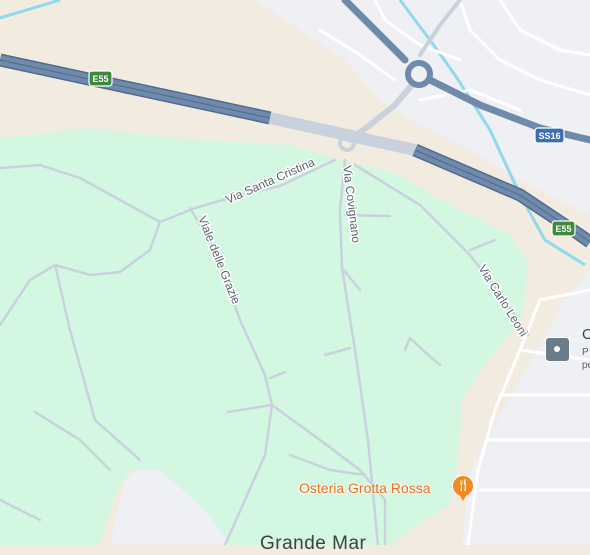 The image size is (590, 555). What do you see at coordinates (586, 365) in the screenshot?
I see `place-sublabel-line2: pe` at bounding box center [586, 365].